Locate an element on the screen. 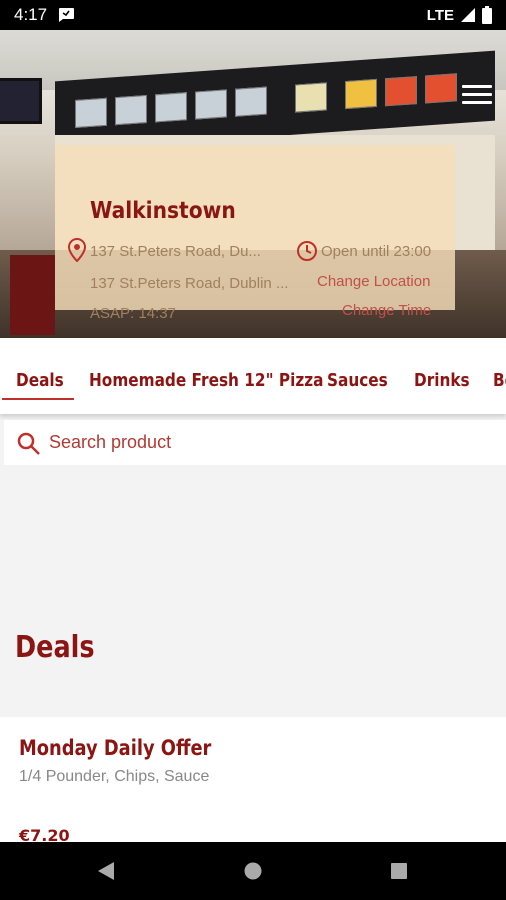  location-pin-icon is located at coordinates (77, 250).